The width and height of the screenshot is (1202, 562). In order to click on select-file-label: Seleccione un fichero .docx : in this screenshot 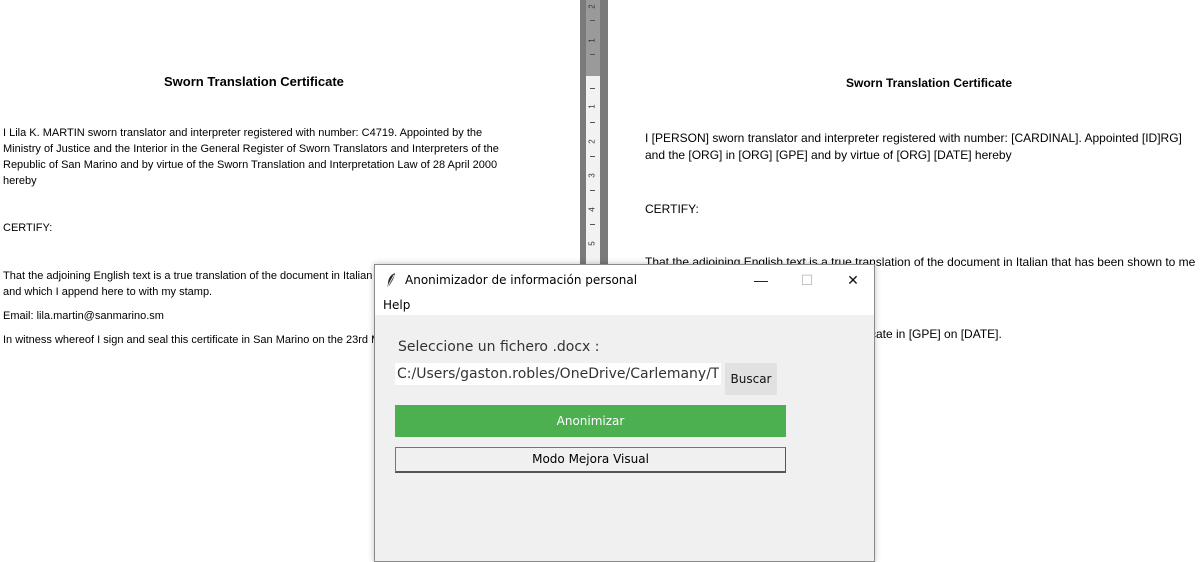, I will do `click(499, 347)`.